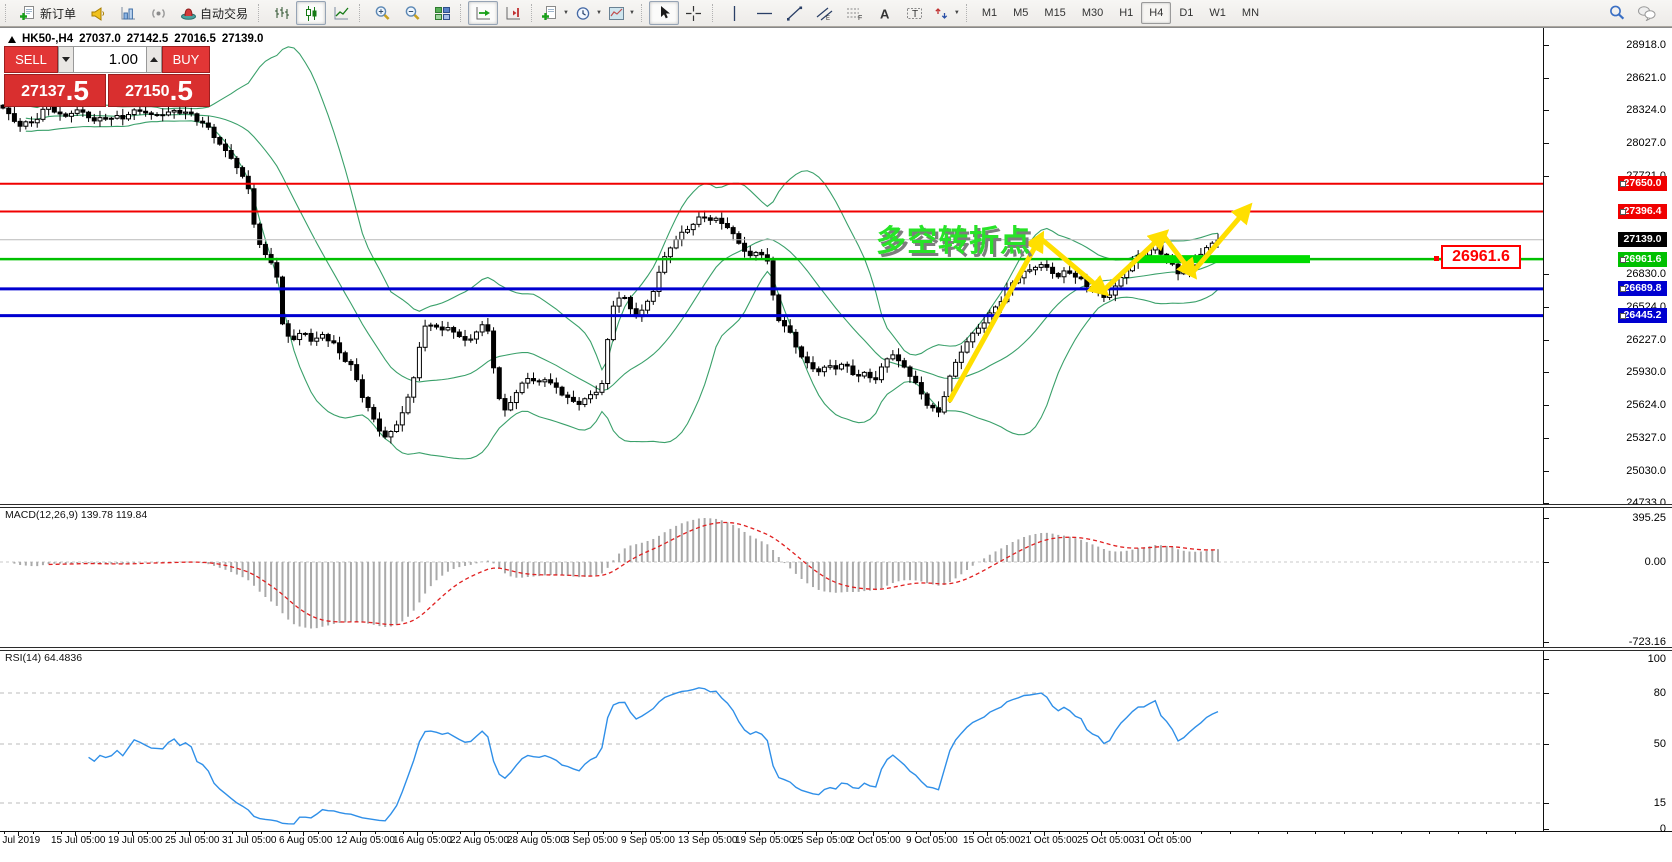 This screenshot has height=862, width=1672. What do you see at coordinates (941, 13) in the screenshot?
I see `arrows-icon` at bounding box center [941, 13].